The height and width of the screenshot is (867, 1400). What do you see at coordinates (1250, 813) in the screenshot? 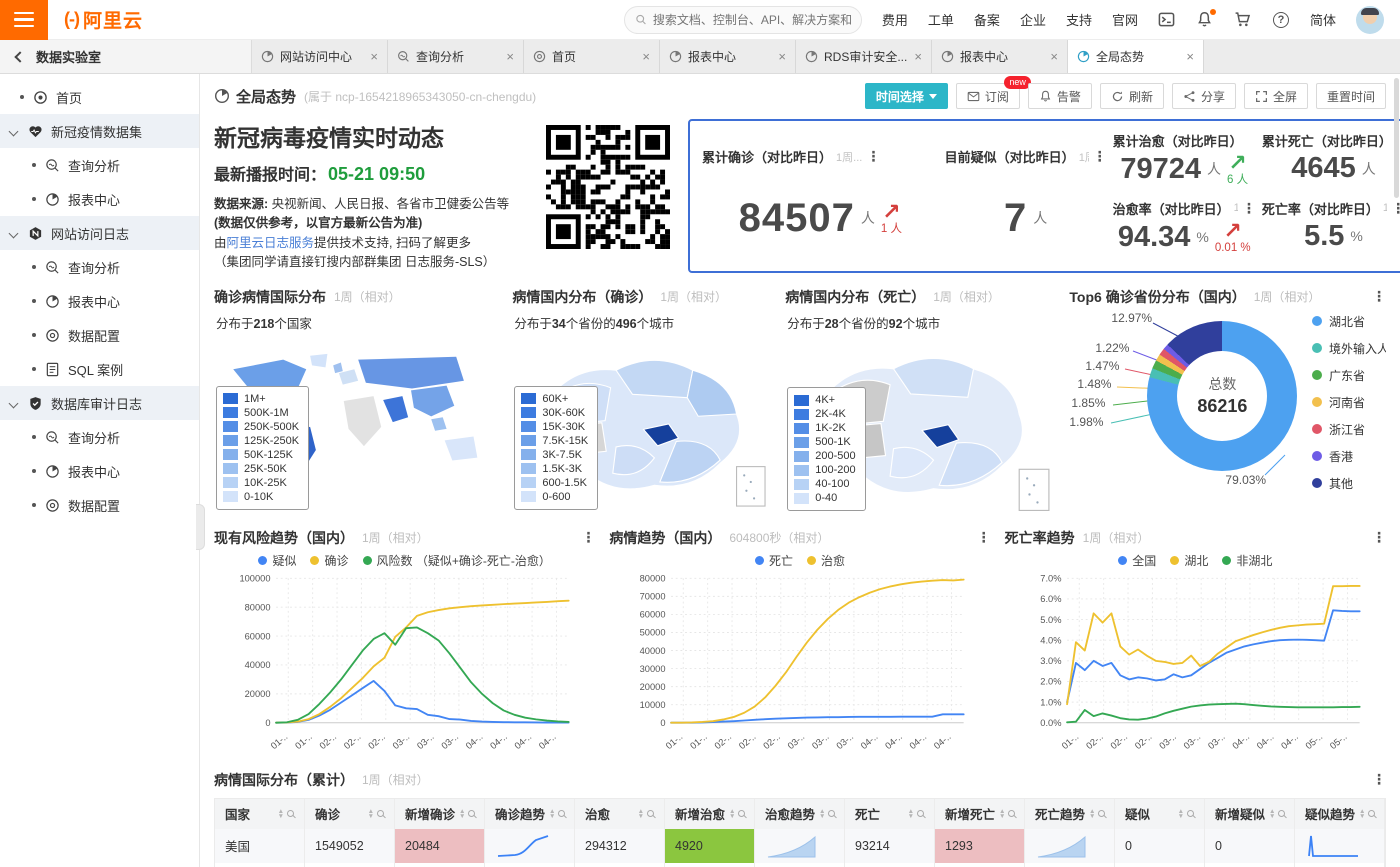
I see `col-new-suspected: 新增疑似 ▲ ▼` at bounding box center [1250, 813].